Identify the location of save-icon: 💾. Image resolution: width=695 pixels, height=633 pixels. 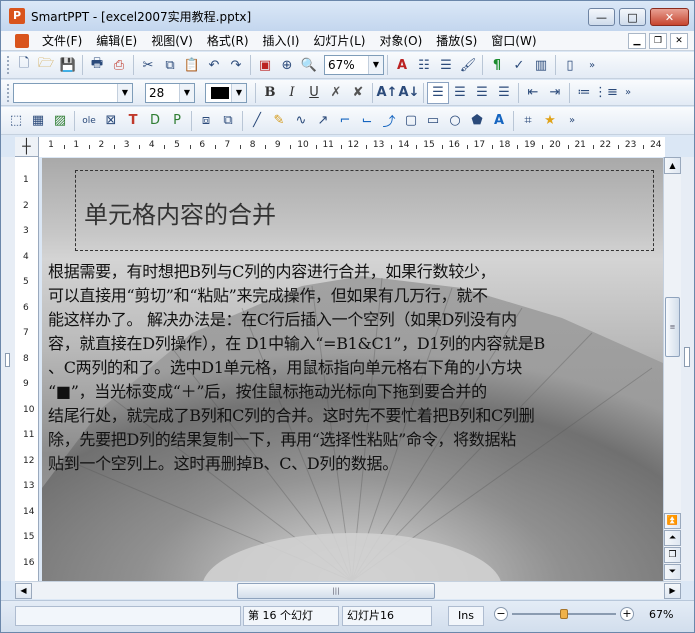
(68, 65).